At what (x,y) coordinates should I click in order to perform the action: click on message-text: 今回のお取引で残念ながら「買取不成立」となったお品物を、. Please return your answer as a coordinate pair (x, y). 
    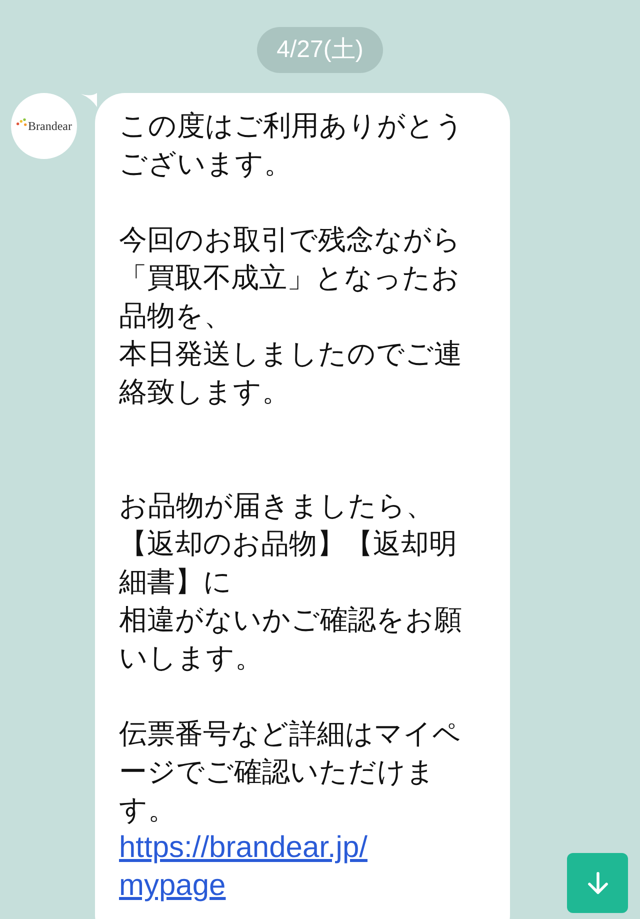
    Looking at the image, I should click on (290, 278).